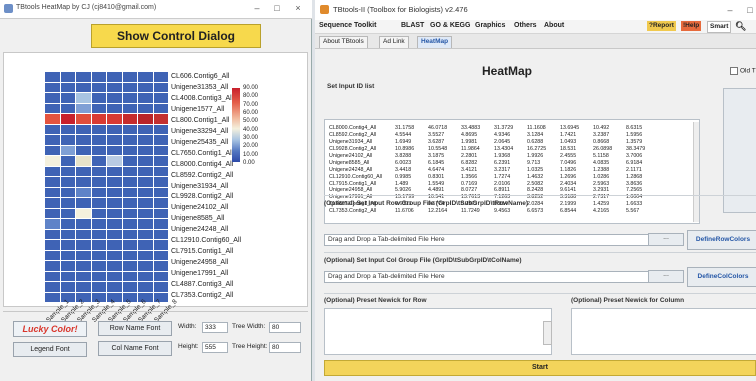 Image resolution: width=756 pixels, height=381 pixels. I want to click on id-list-cell: 6.0023, so click(403, 162).